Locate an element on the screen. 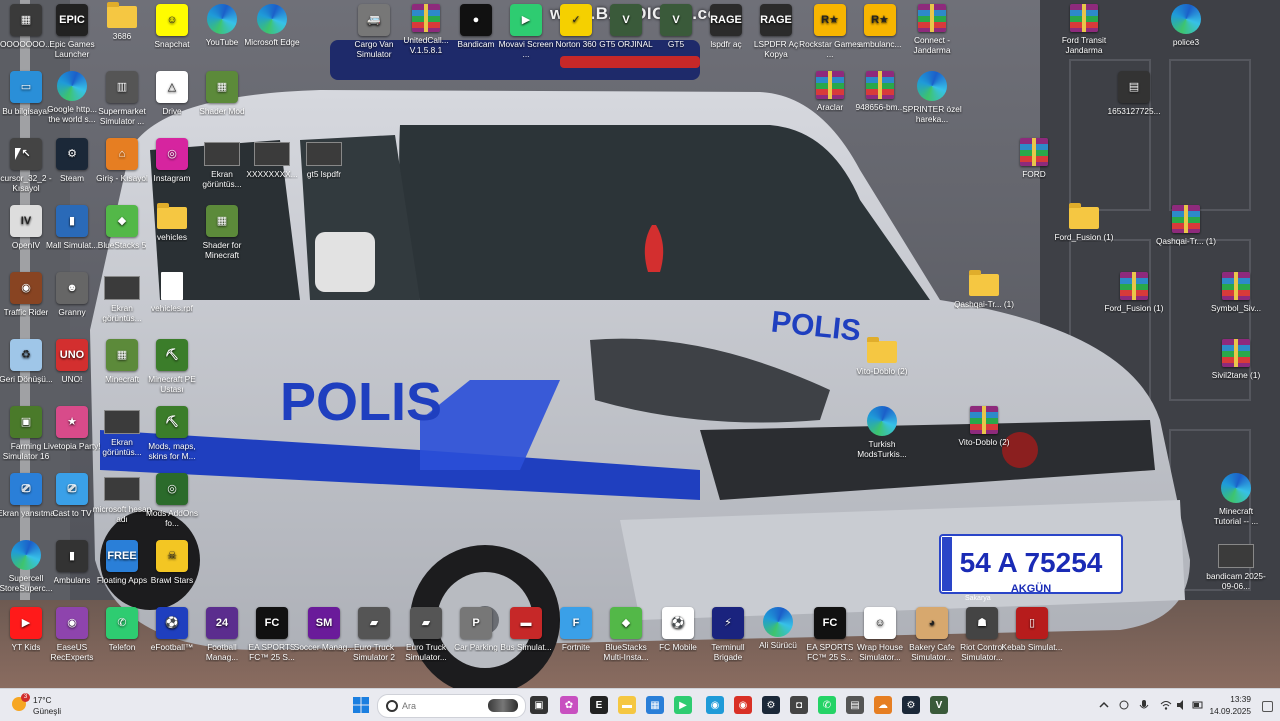  desktop-icon-label: Telefon is located at coordinates (122, 647).